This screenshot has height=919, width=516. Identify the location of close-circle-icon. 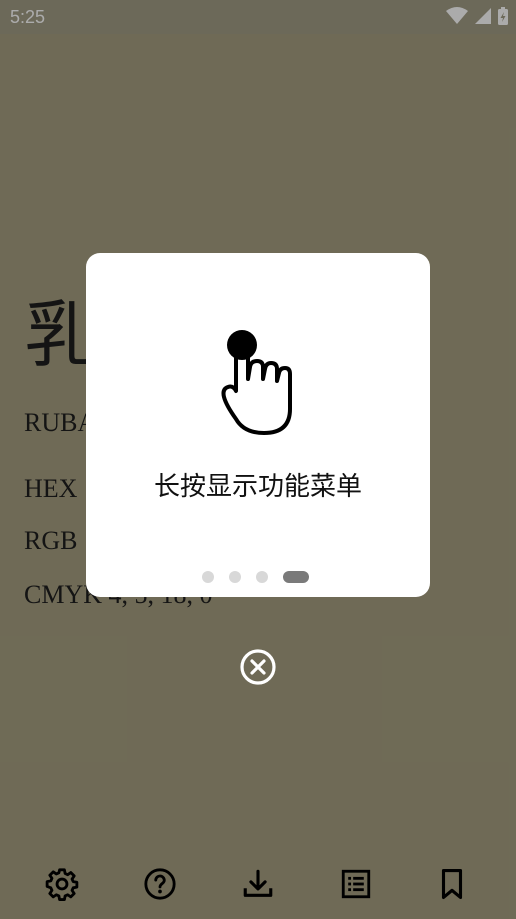
(258, 667).